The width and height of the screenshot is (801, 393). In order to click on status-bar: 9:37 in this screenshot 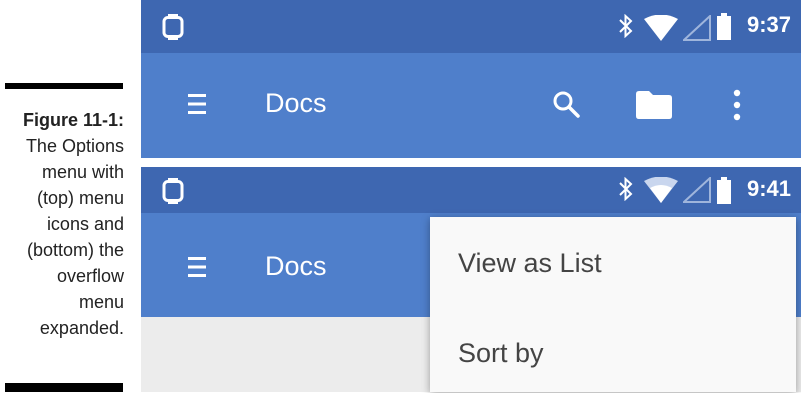, I will do `click(471, 26)`.